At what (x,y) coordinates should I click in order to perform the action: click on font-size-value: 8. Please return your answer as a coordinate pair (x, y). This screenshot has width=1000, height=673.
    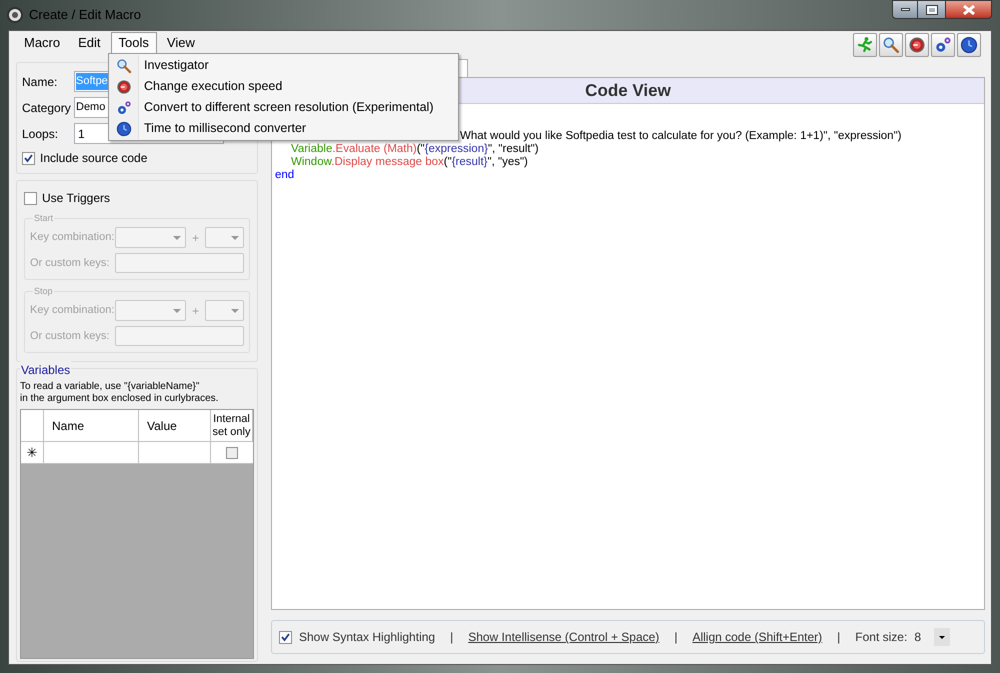
    Looking at the image, I should click on (918, 637).